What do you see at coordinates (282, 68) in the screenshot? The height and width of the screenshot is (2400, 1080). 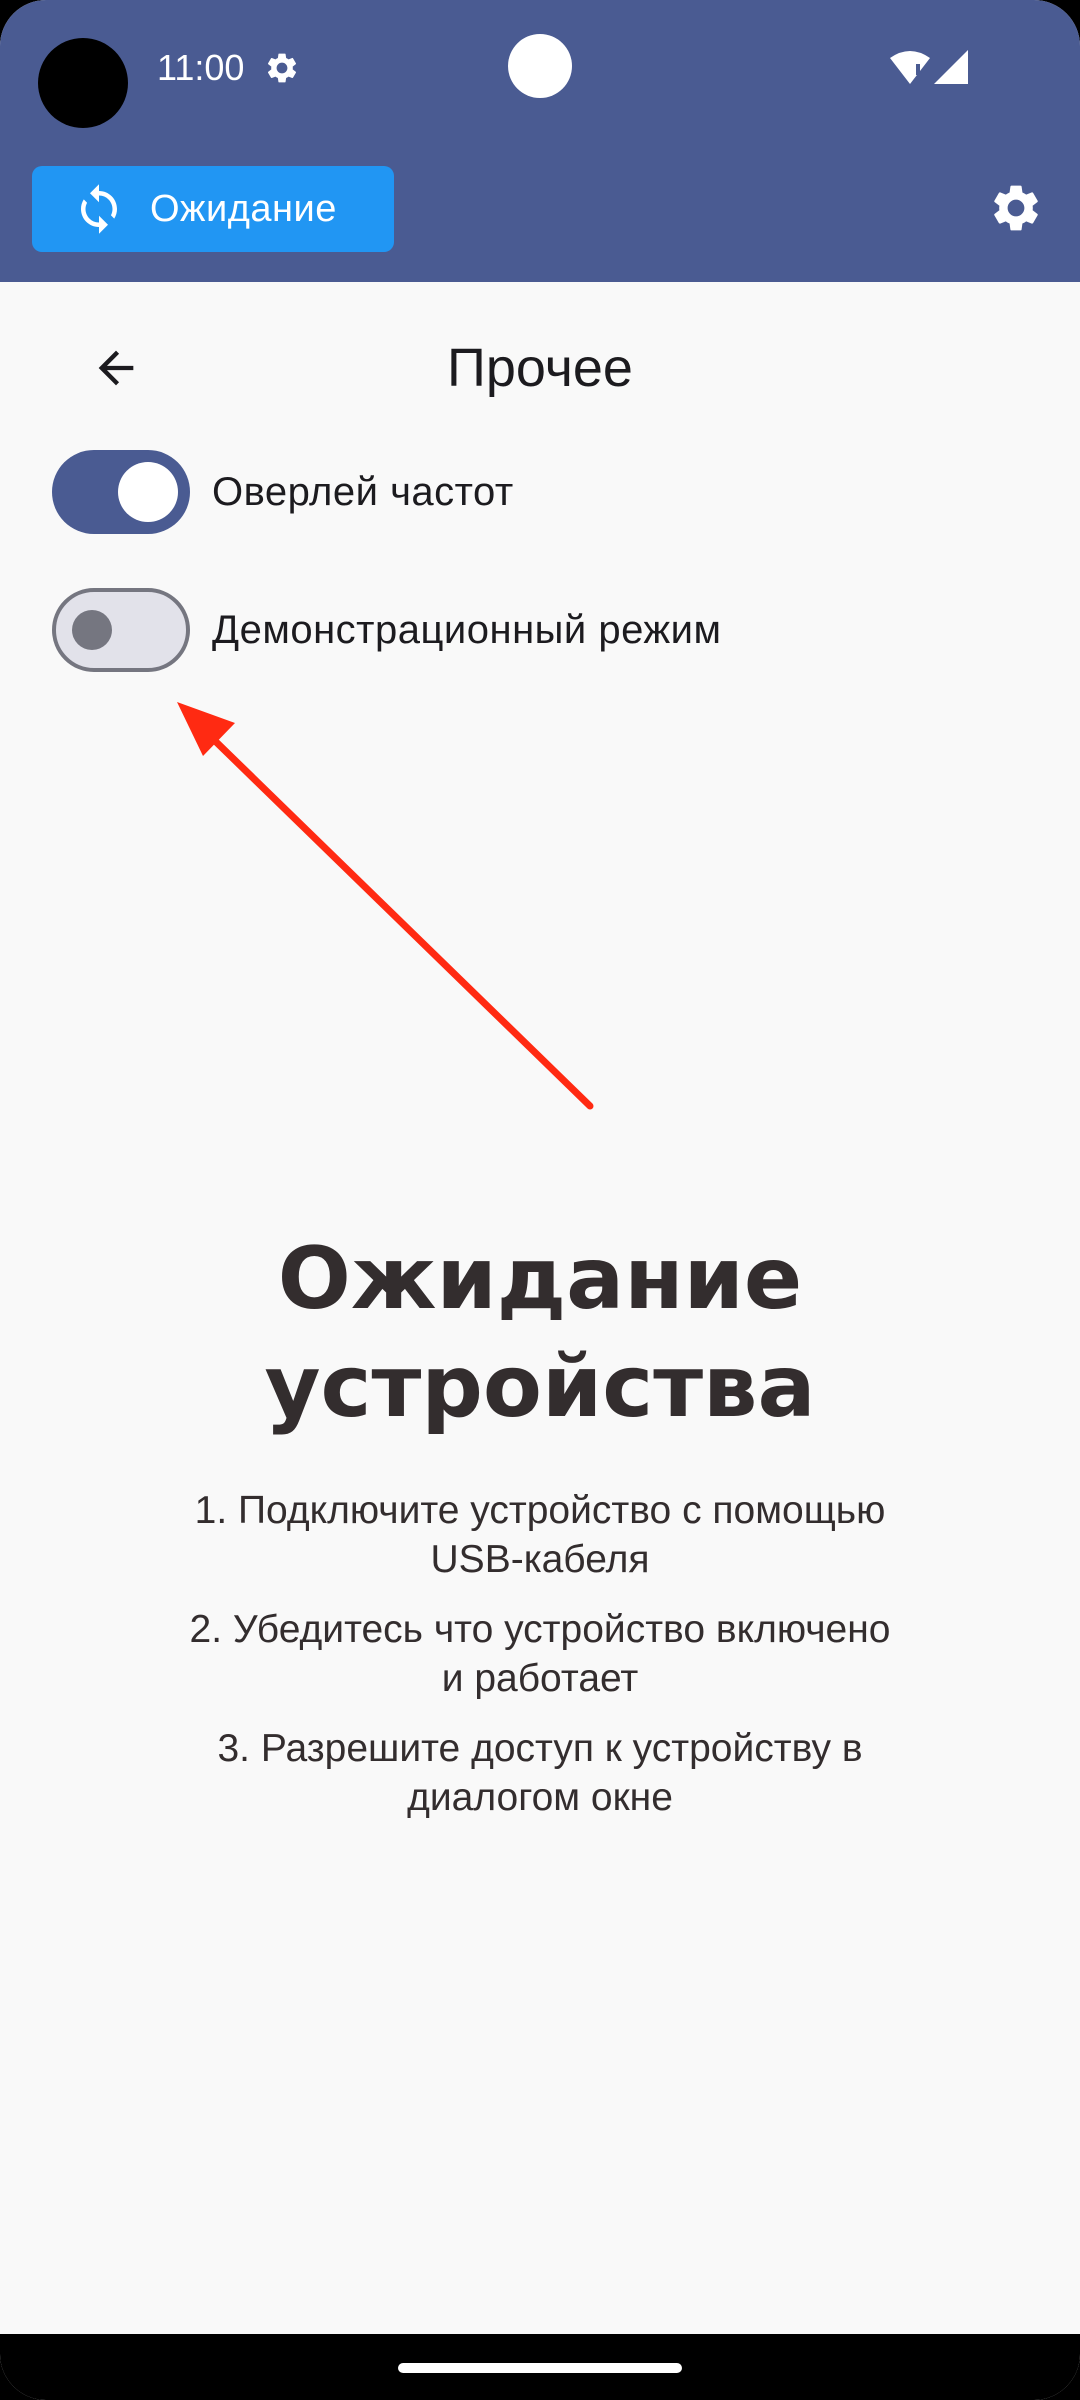 I see `gear-icon` at bounding box center [282, 68].